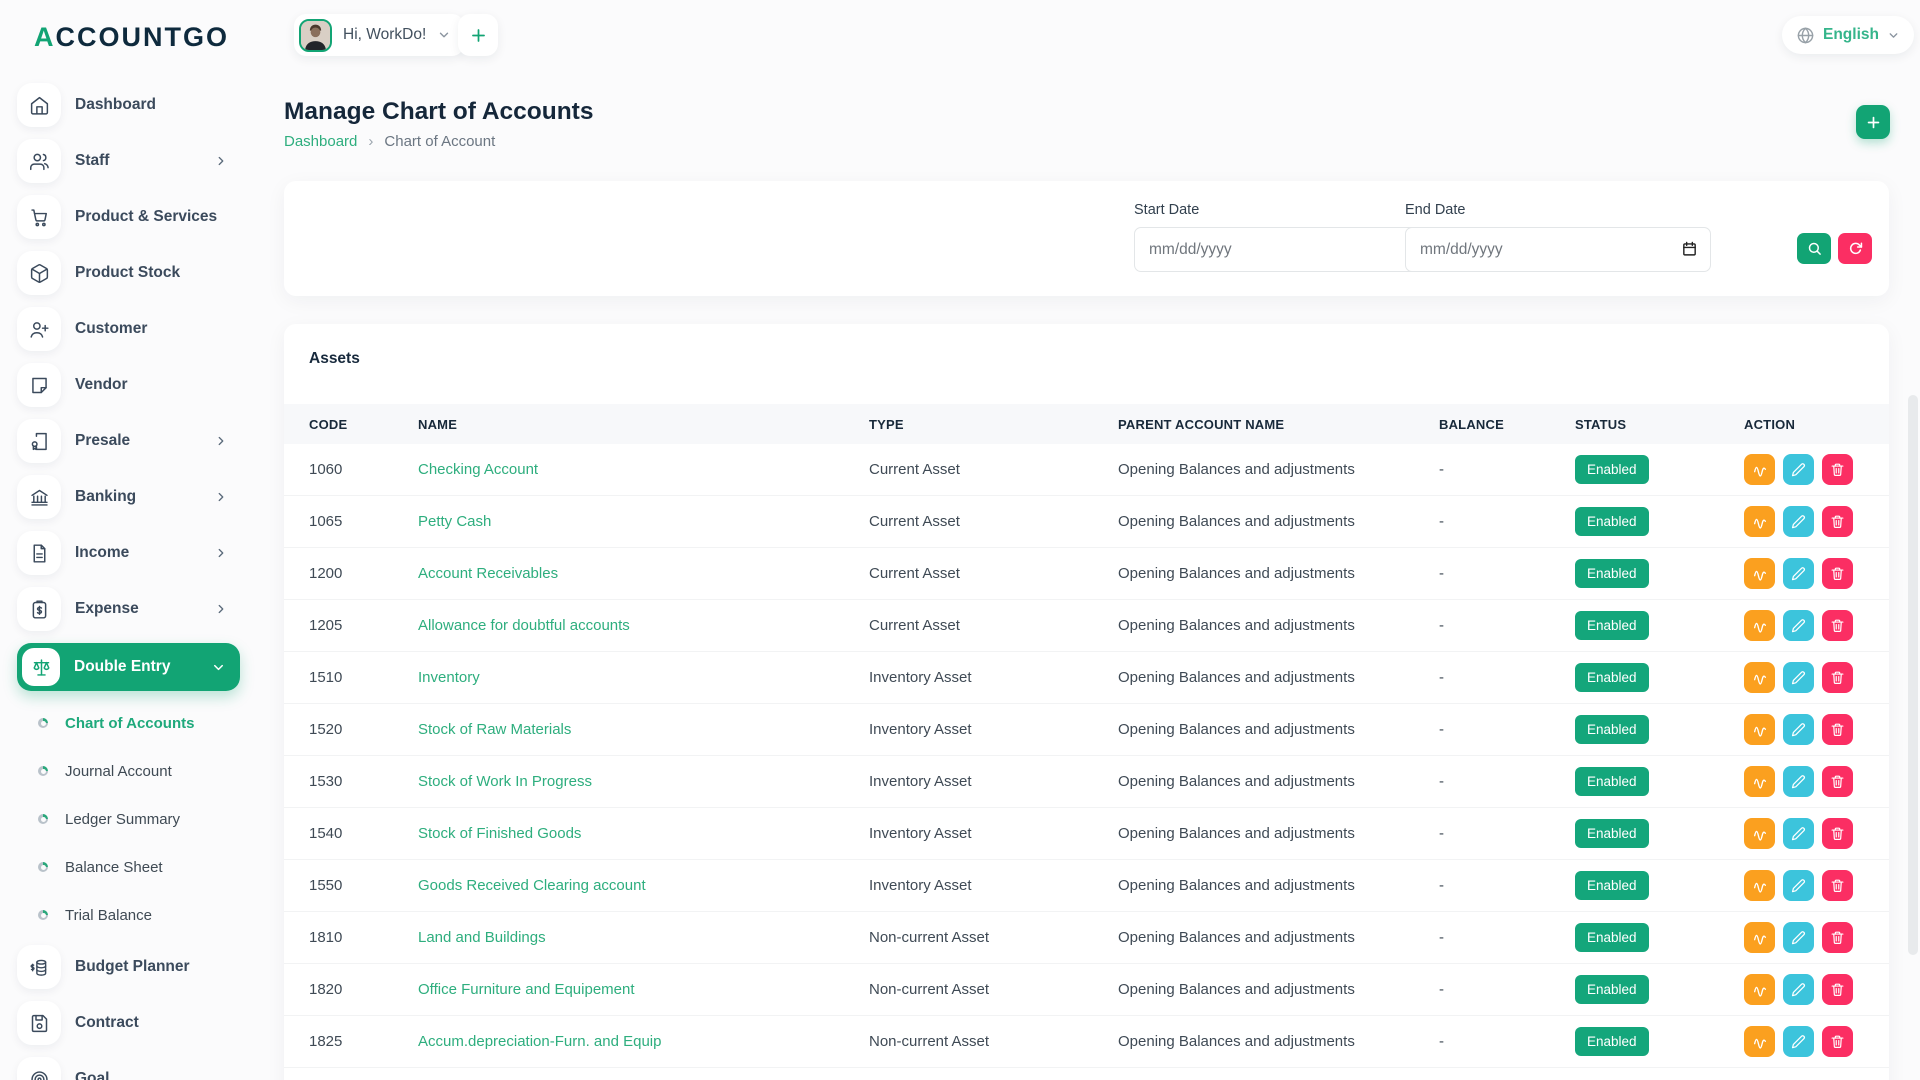 This screenshot has height=1080, width=1920. I want to click on account-name-link: Allowance for doubtful accounts, so click(524, 625).